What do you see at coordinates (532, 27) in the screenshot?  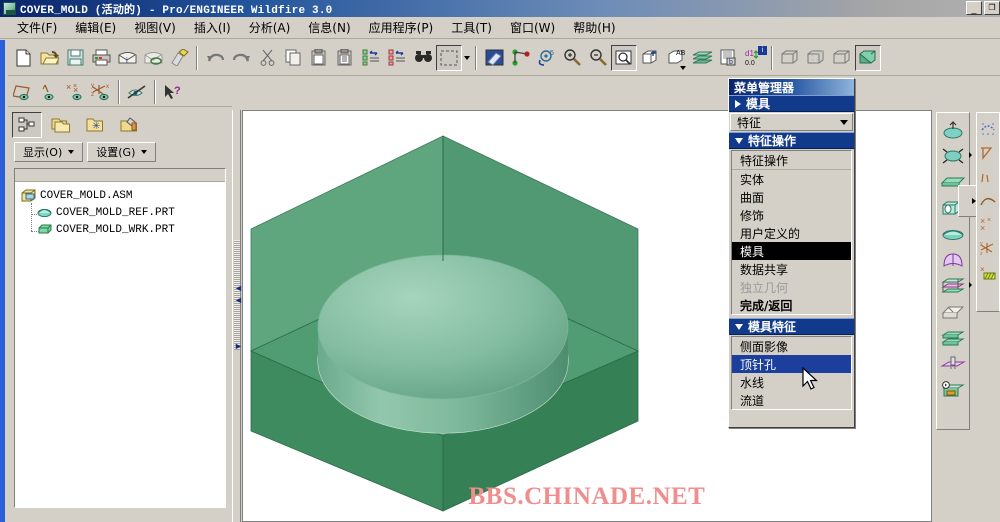 I see `menu-window: 窗口(W)` at bounding box center [532, 27].